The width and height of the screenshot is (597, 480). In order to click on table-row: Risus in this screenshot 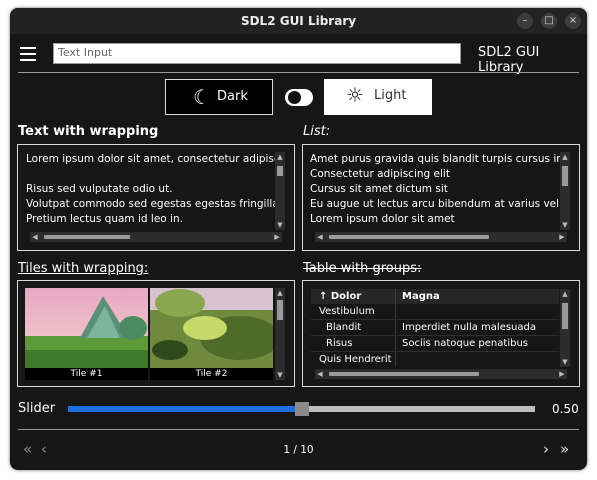, I will do `click(360, 343)`.